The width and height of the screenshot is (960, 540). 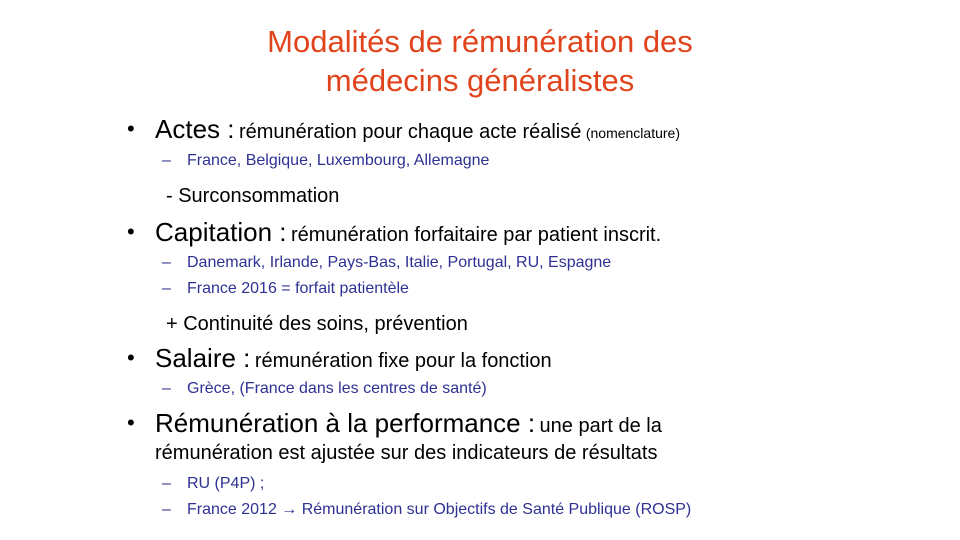 What do you see at coordinates (480, 289) in the screenshot?
I see `sub-item: – France 2016 = forfait patientèle` at bounding box center [480, 289].